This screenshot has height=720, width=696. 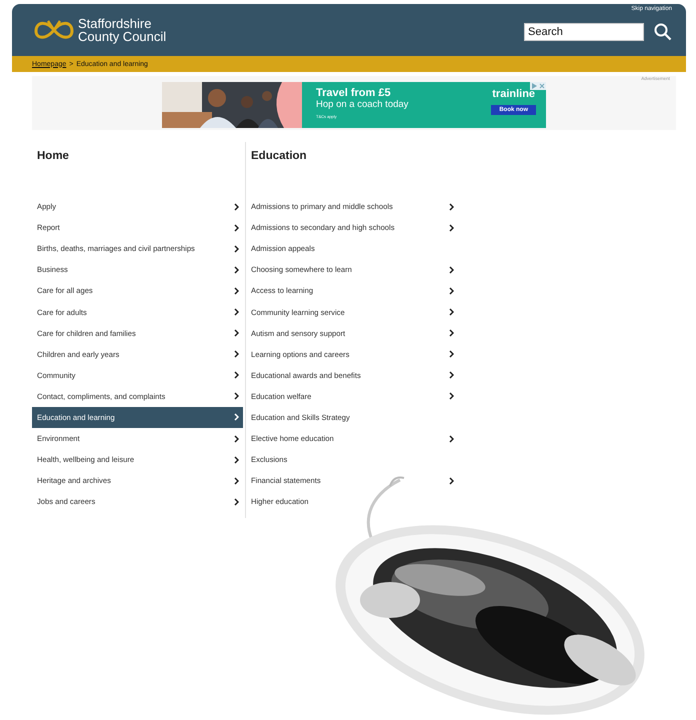 I want to click on column-heading: Home, so click(x=53, y=156).